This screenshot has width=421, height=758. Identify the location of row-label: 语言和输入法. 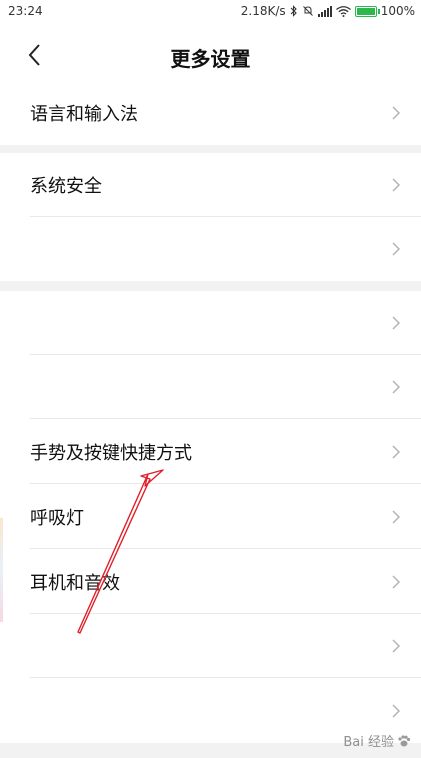
(84, 114).